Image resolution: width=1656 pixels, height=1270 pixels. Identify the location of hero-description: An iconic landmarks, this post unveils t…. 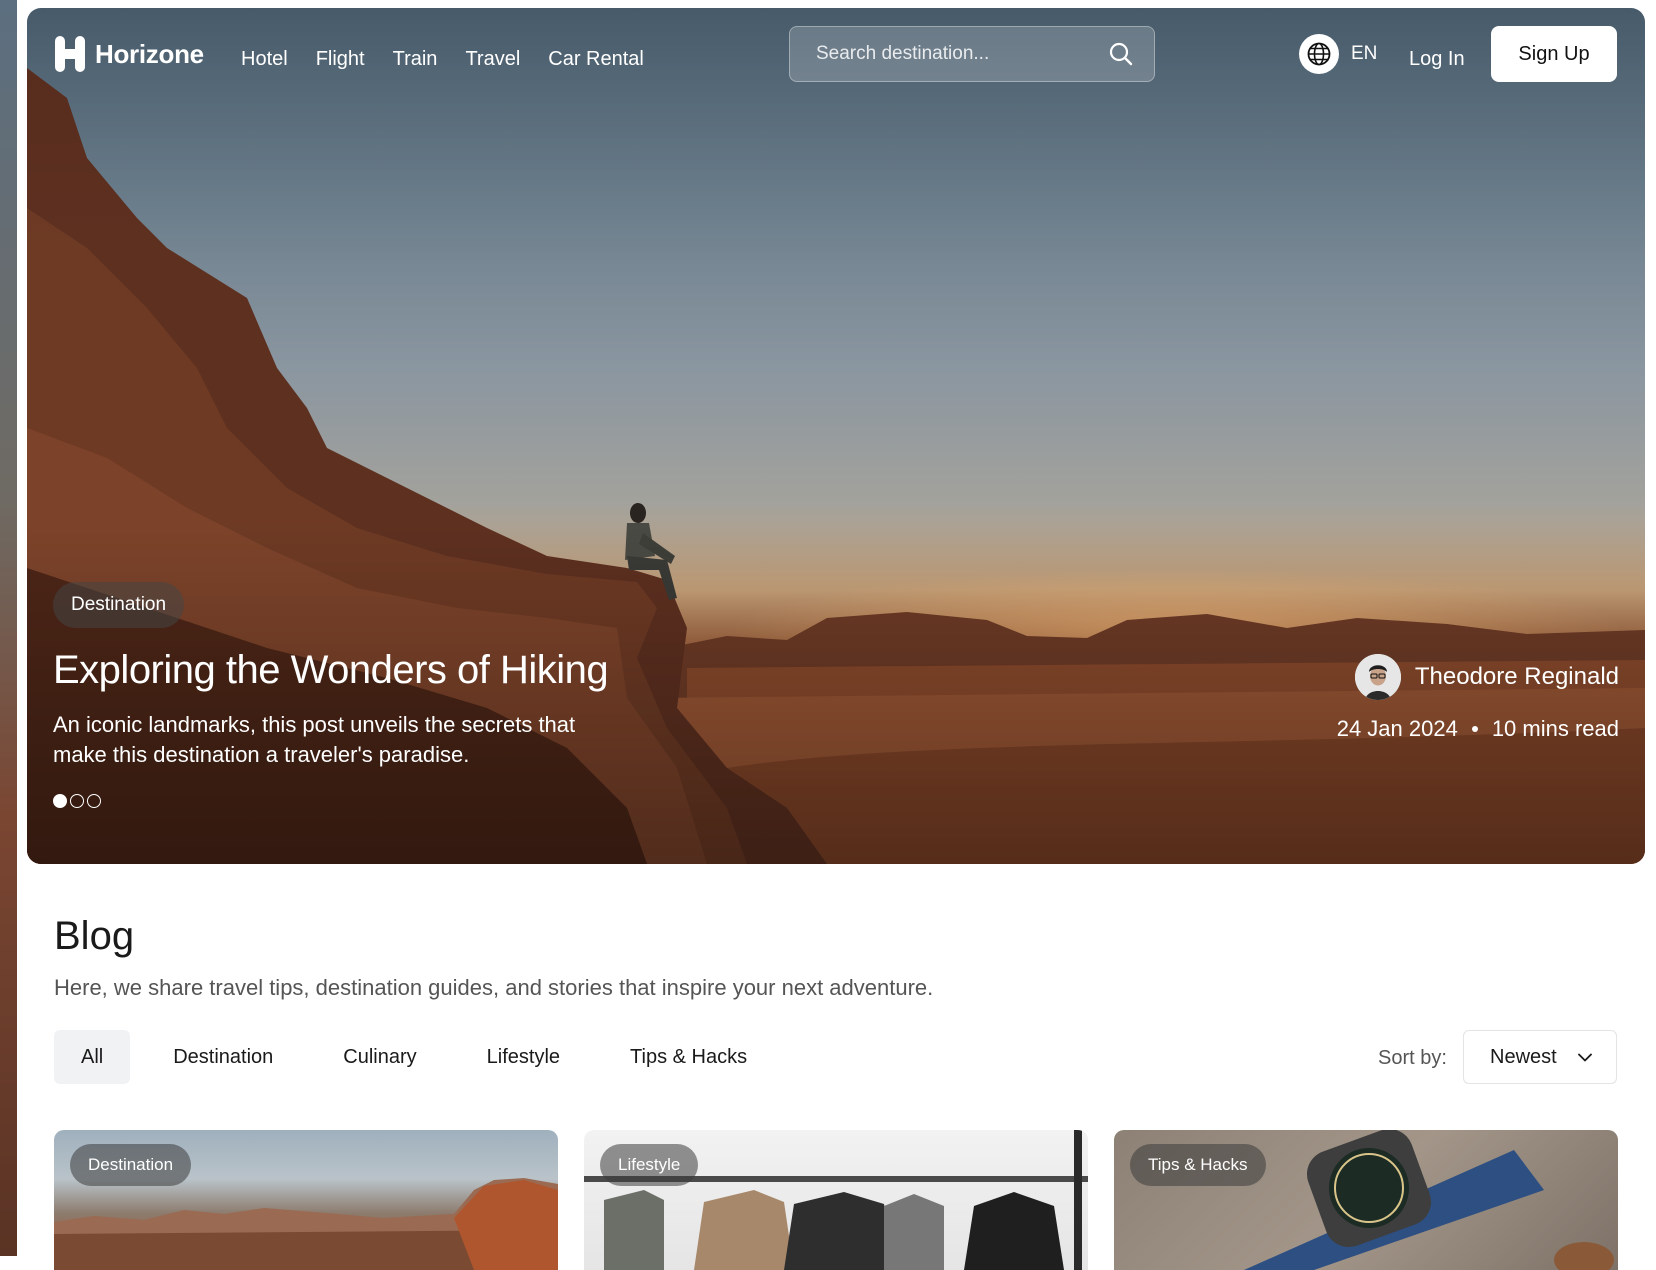
(314, 739).